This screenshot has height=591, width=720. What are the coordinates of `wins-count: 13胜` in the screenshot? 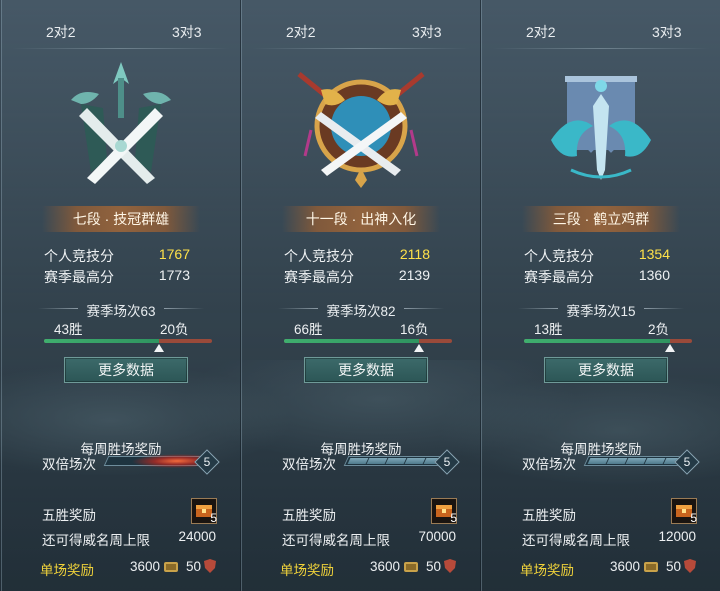 It's located at (548, 329).